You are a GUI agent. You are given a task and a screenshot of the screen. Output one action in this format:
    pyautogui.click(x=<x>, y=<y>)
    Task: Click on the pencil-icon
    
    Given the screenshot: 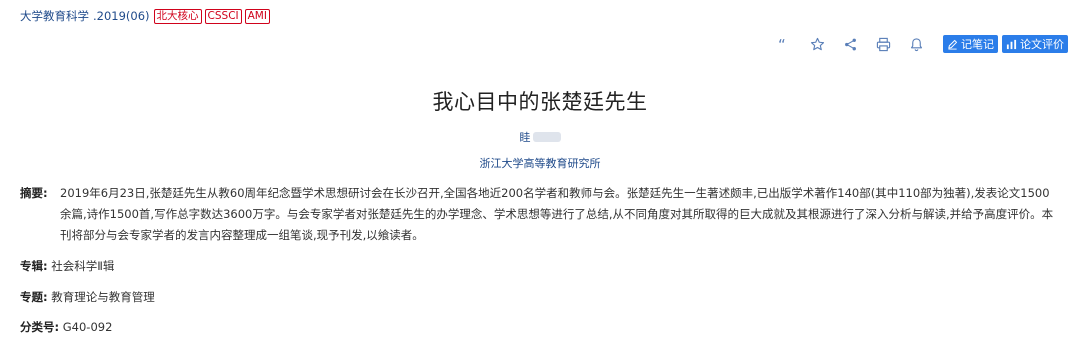 What is the action you would take?
    pyautogui.click(x=953, y=44)
    